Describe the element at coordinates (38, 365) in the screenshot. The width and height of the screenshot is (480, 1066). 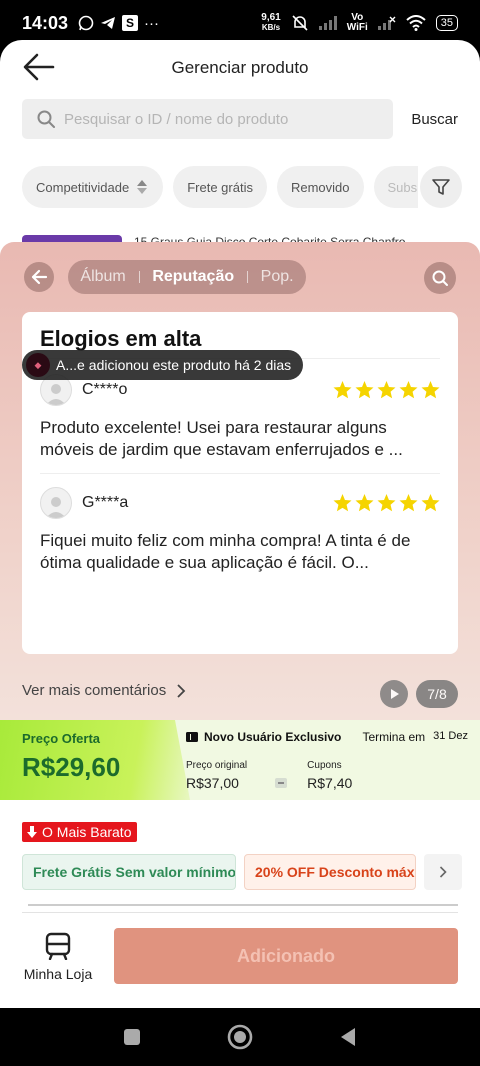
I see `toast-avatar: ◆` at that location.